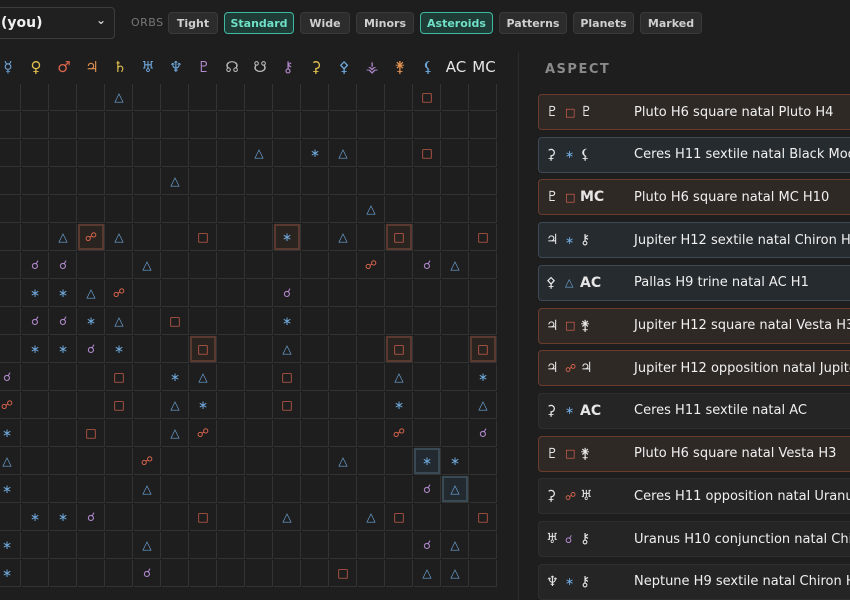 Image resolution: width=850 pixels, height=600 pixels. I want to click on aspect-row: ⚳ ∗ ⚸ Ceres H11 sextile natal Black Moon, so click(694, 154).